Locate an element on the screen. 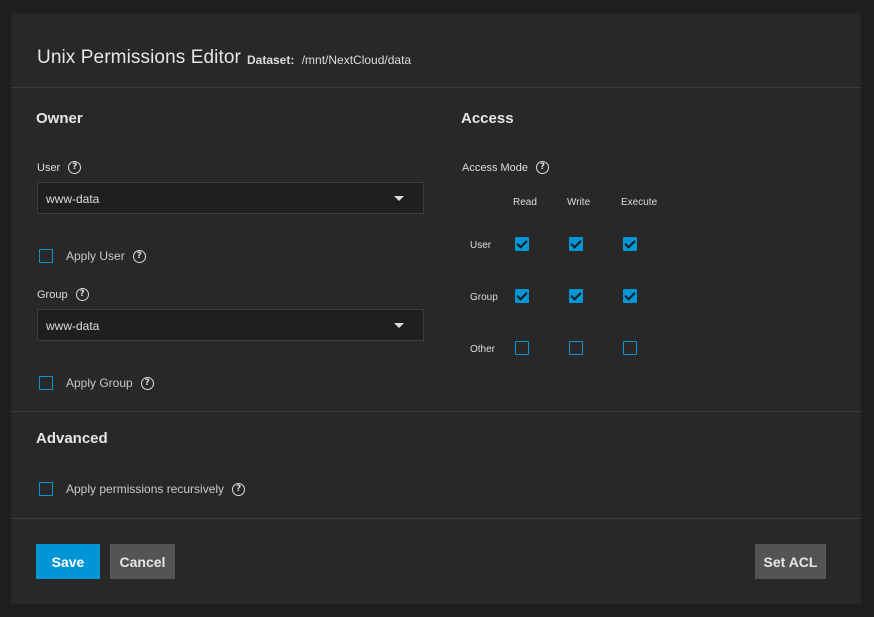 The width and height of the screenshot is (874, 617). apply-group-checkbox-row: Apply Group ? is located at coordinates (96, 383).